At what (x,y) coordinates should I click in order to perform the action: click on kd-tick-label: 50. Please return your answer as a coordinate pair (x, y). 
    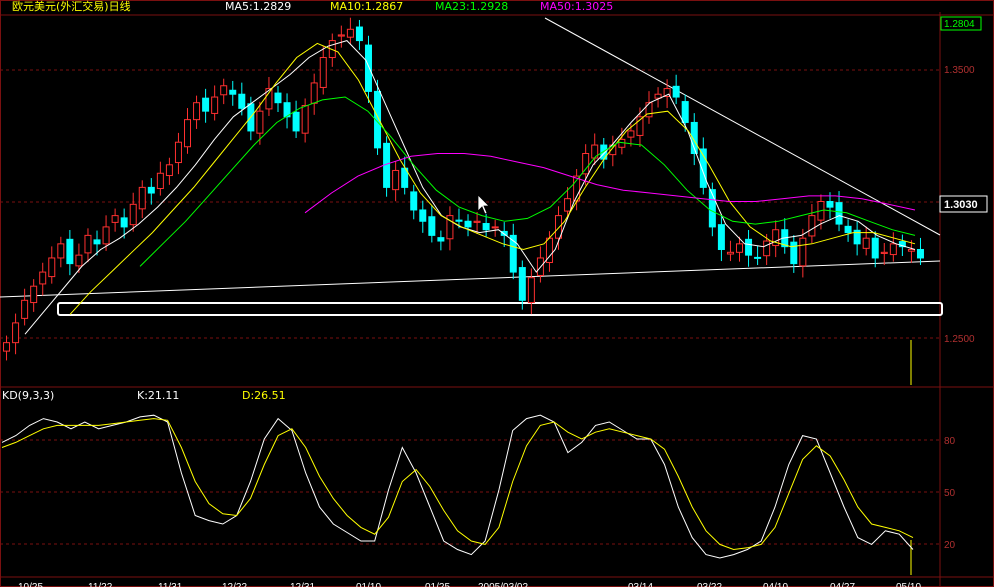
    Looking at the image, I should click on (950, 493).